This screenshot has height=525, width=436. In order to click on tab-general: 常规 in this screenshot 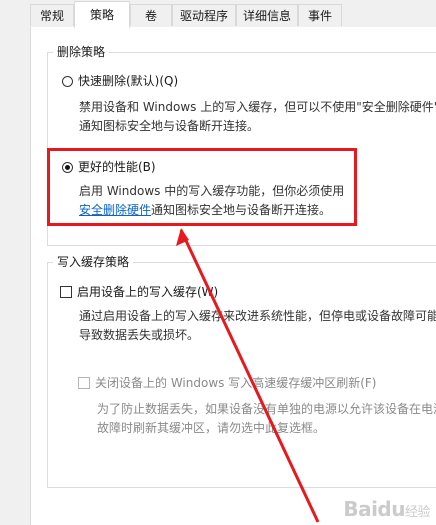, I will do `click(52, 15)`.